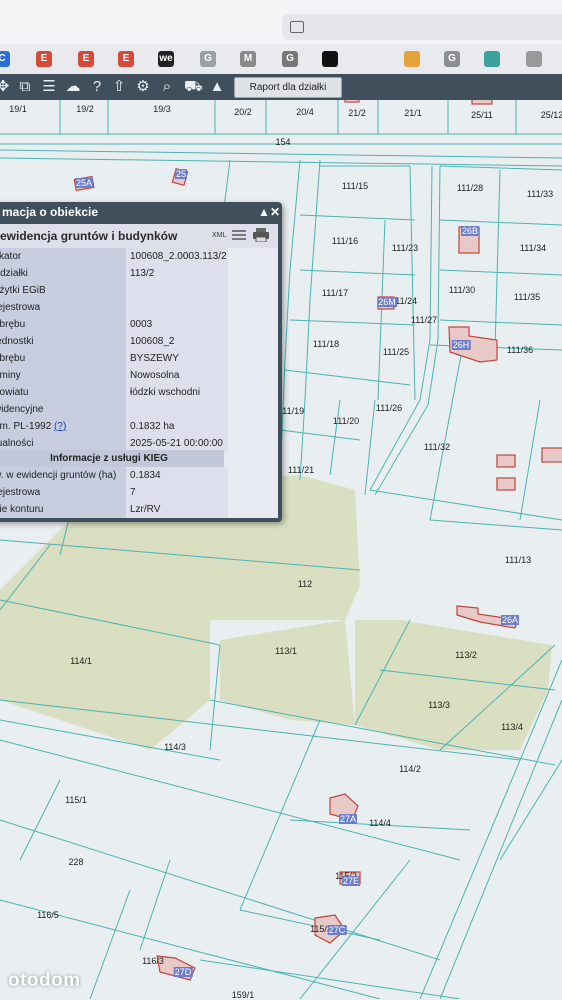  I want to click on parcel-label: 111/26, so click(389, 408).